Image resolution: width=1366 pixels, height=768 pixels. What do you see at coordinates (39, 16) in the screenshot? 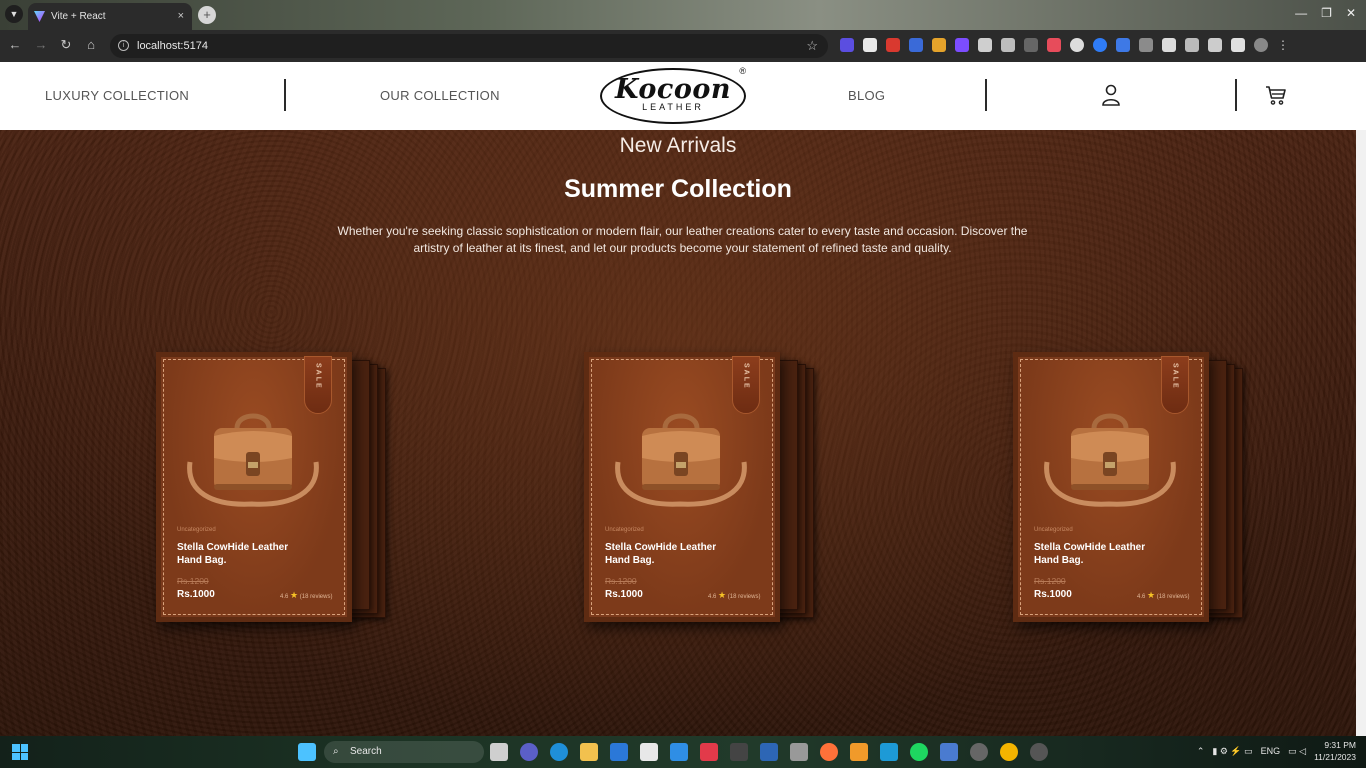
I see `vite-favicon-icon` at bounding box center [39, 16].